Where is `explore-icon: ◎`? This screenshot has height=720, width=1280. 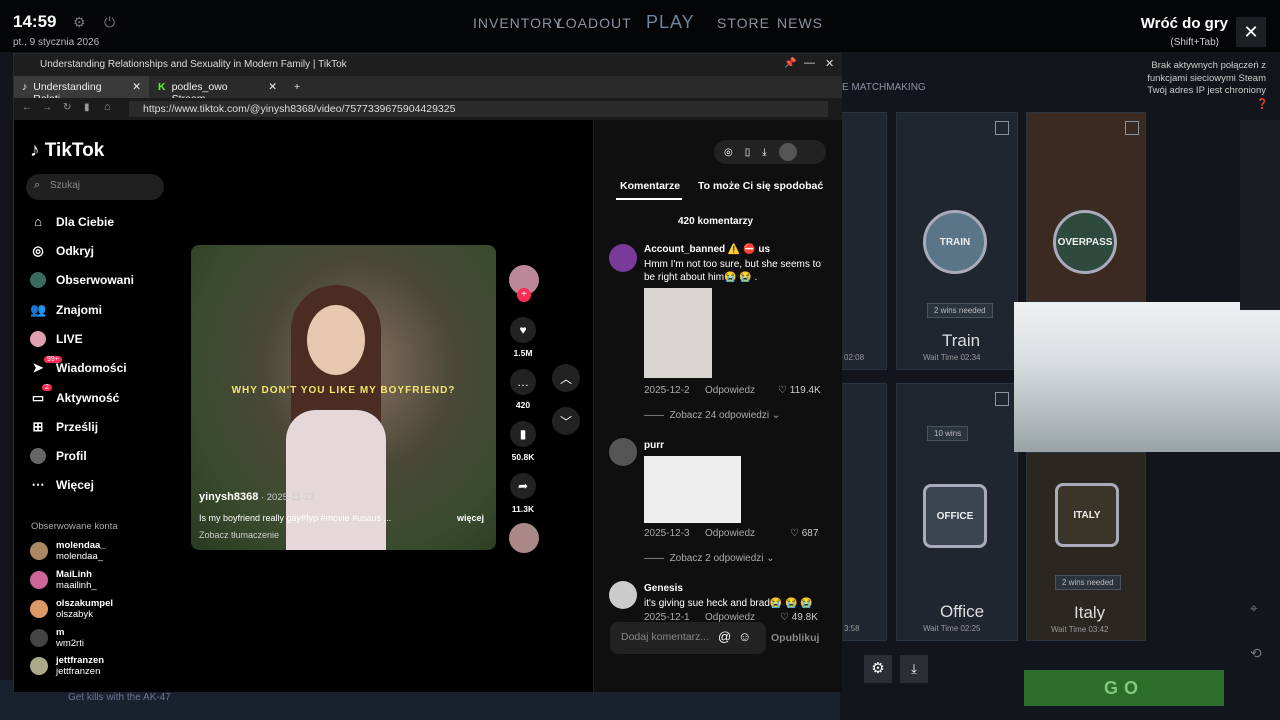
explore-icon: ◎ is located at coordinates (728, 152).